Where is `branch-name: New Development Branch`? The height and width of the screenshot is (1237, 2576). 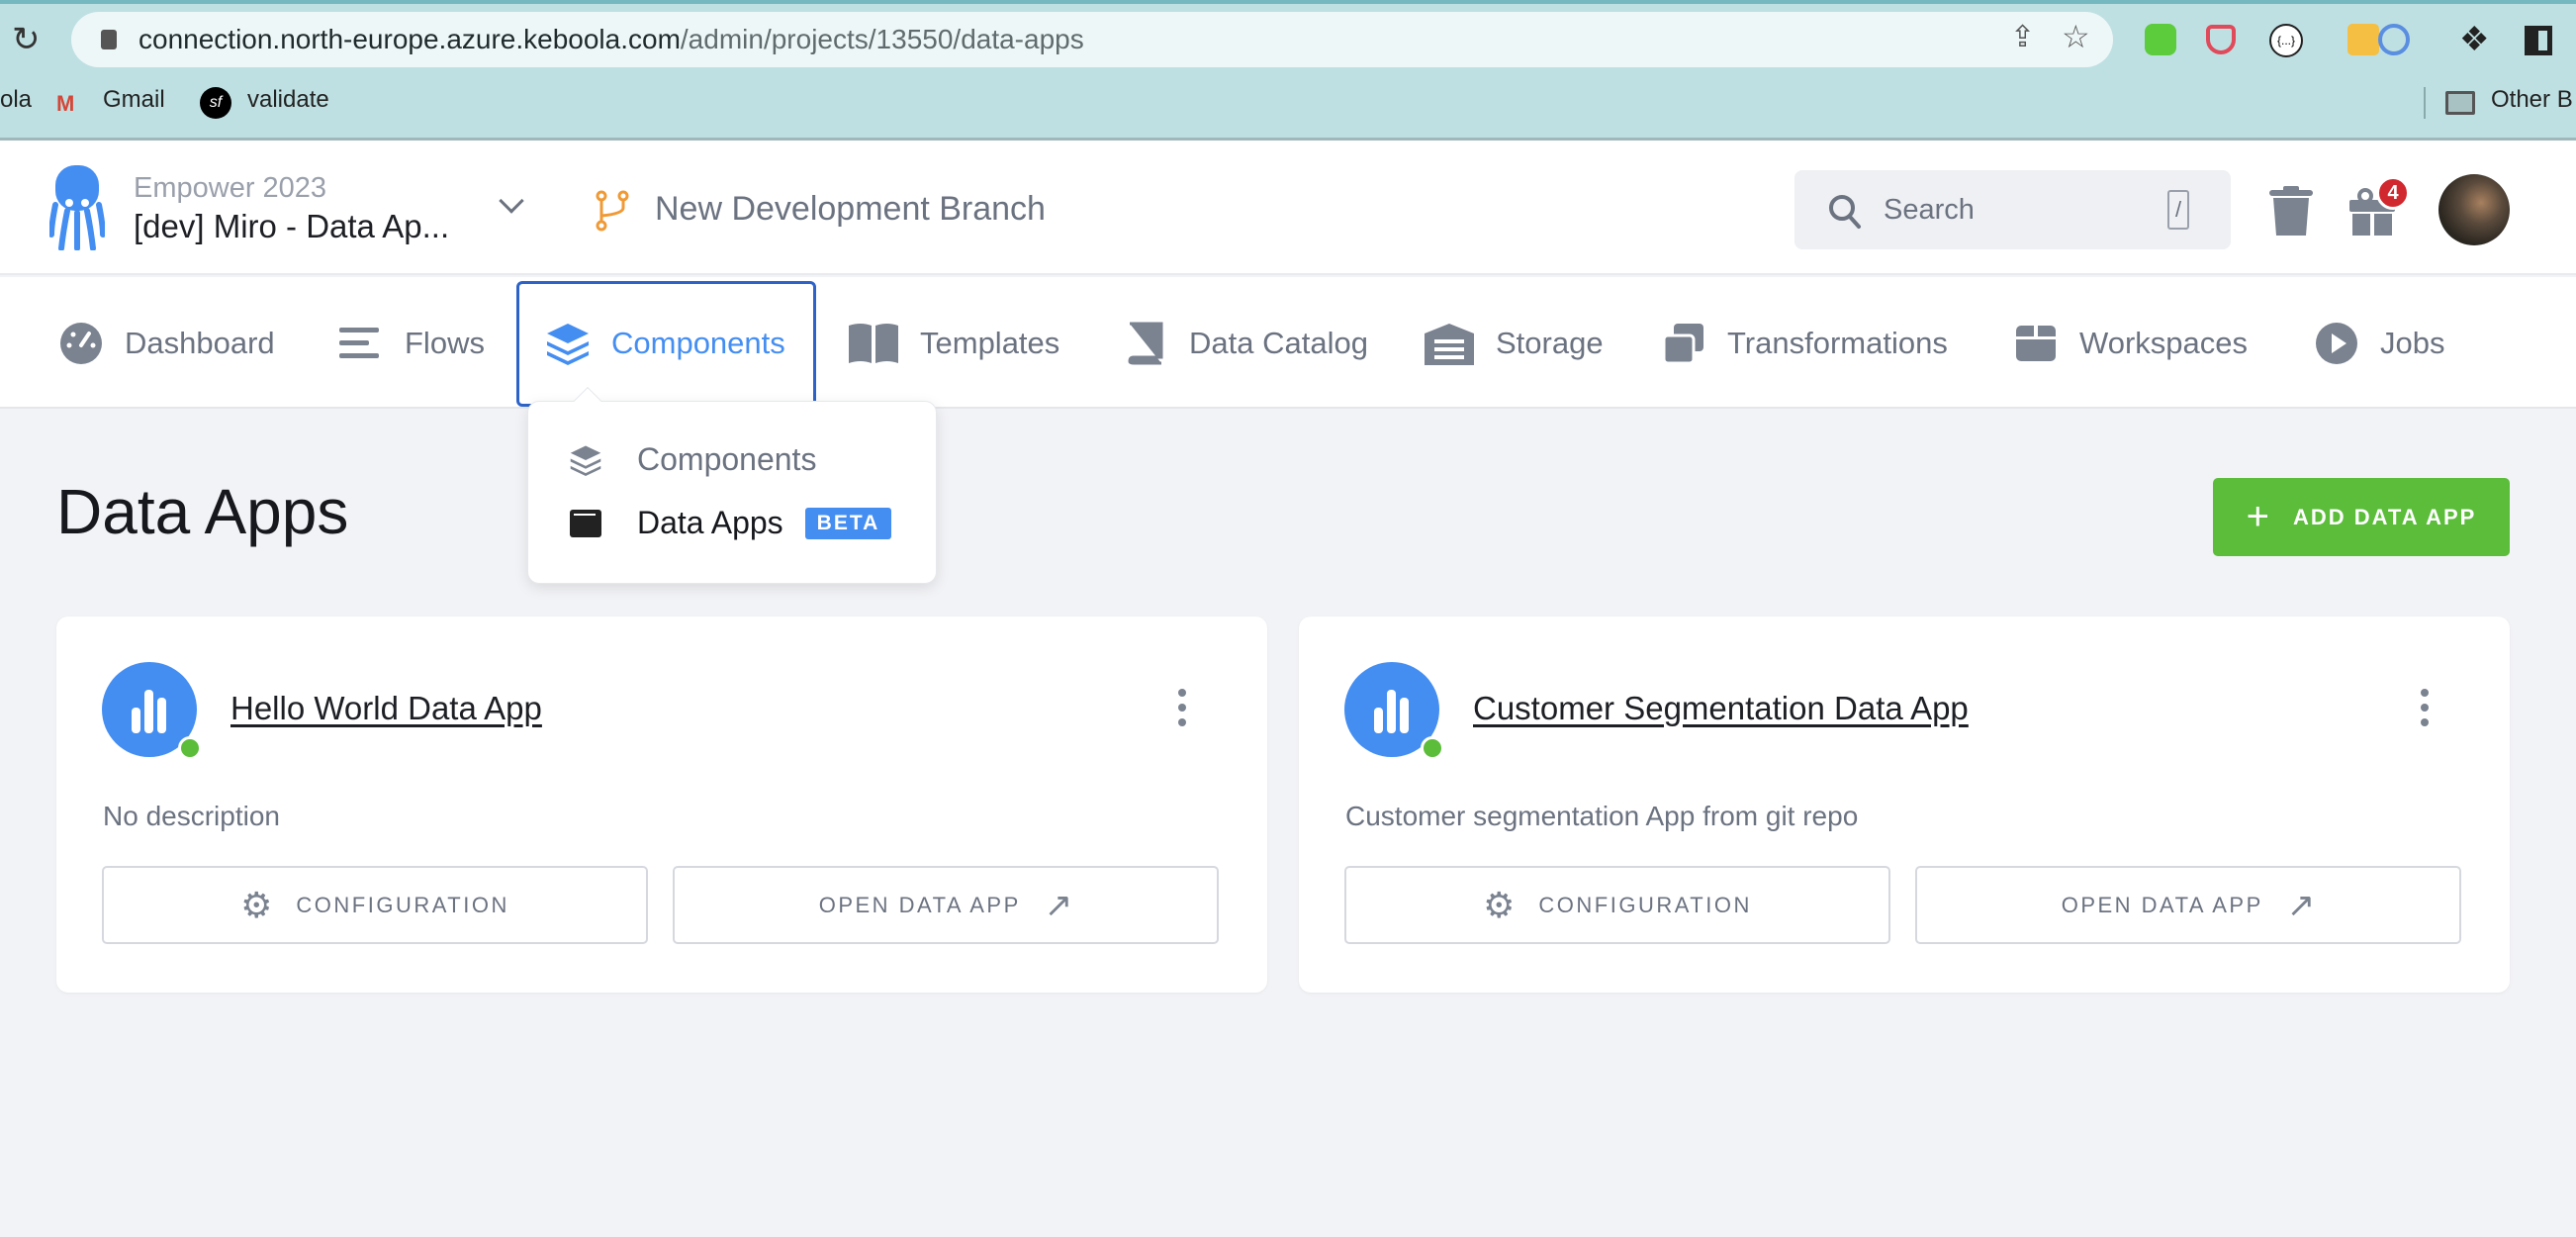 branch-name: New Development Branch is located at coordinates (851, 210).